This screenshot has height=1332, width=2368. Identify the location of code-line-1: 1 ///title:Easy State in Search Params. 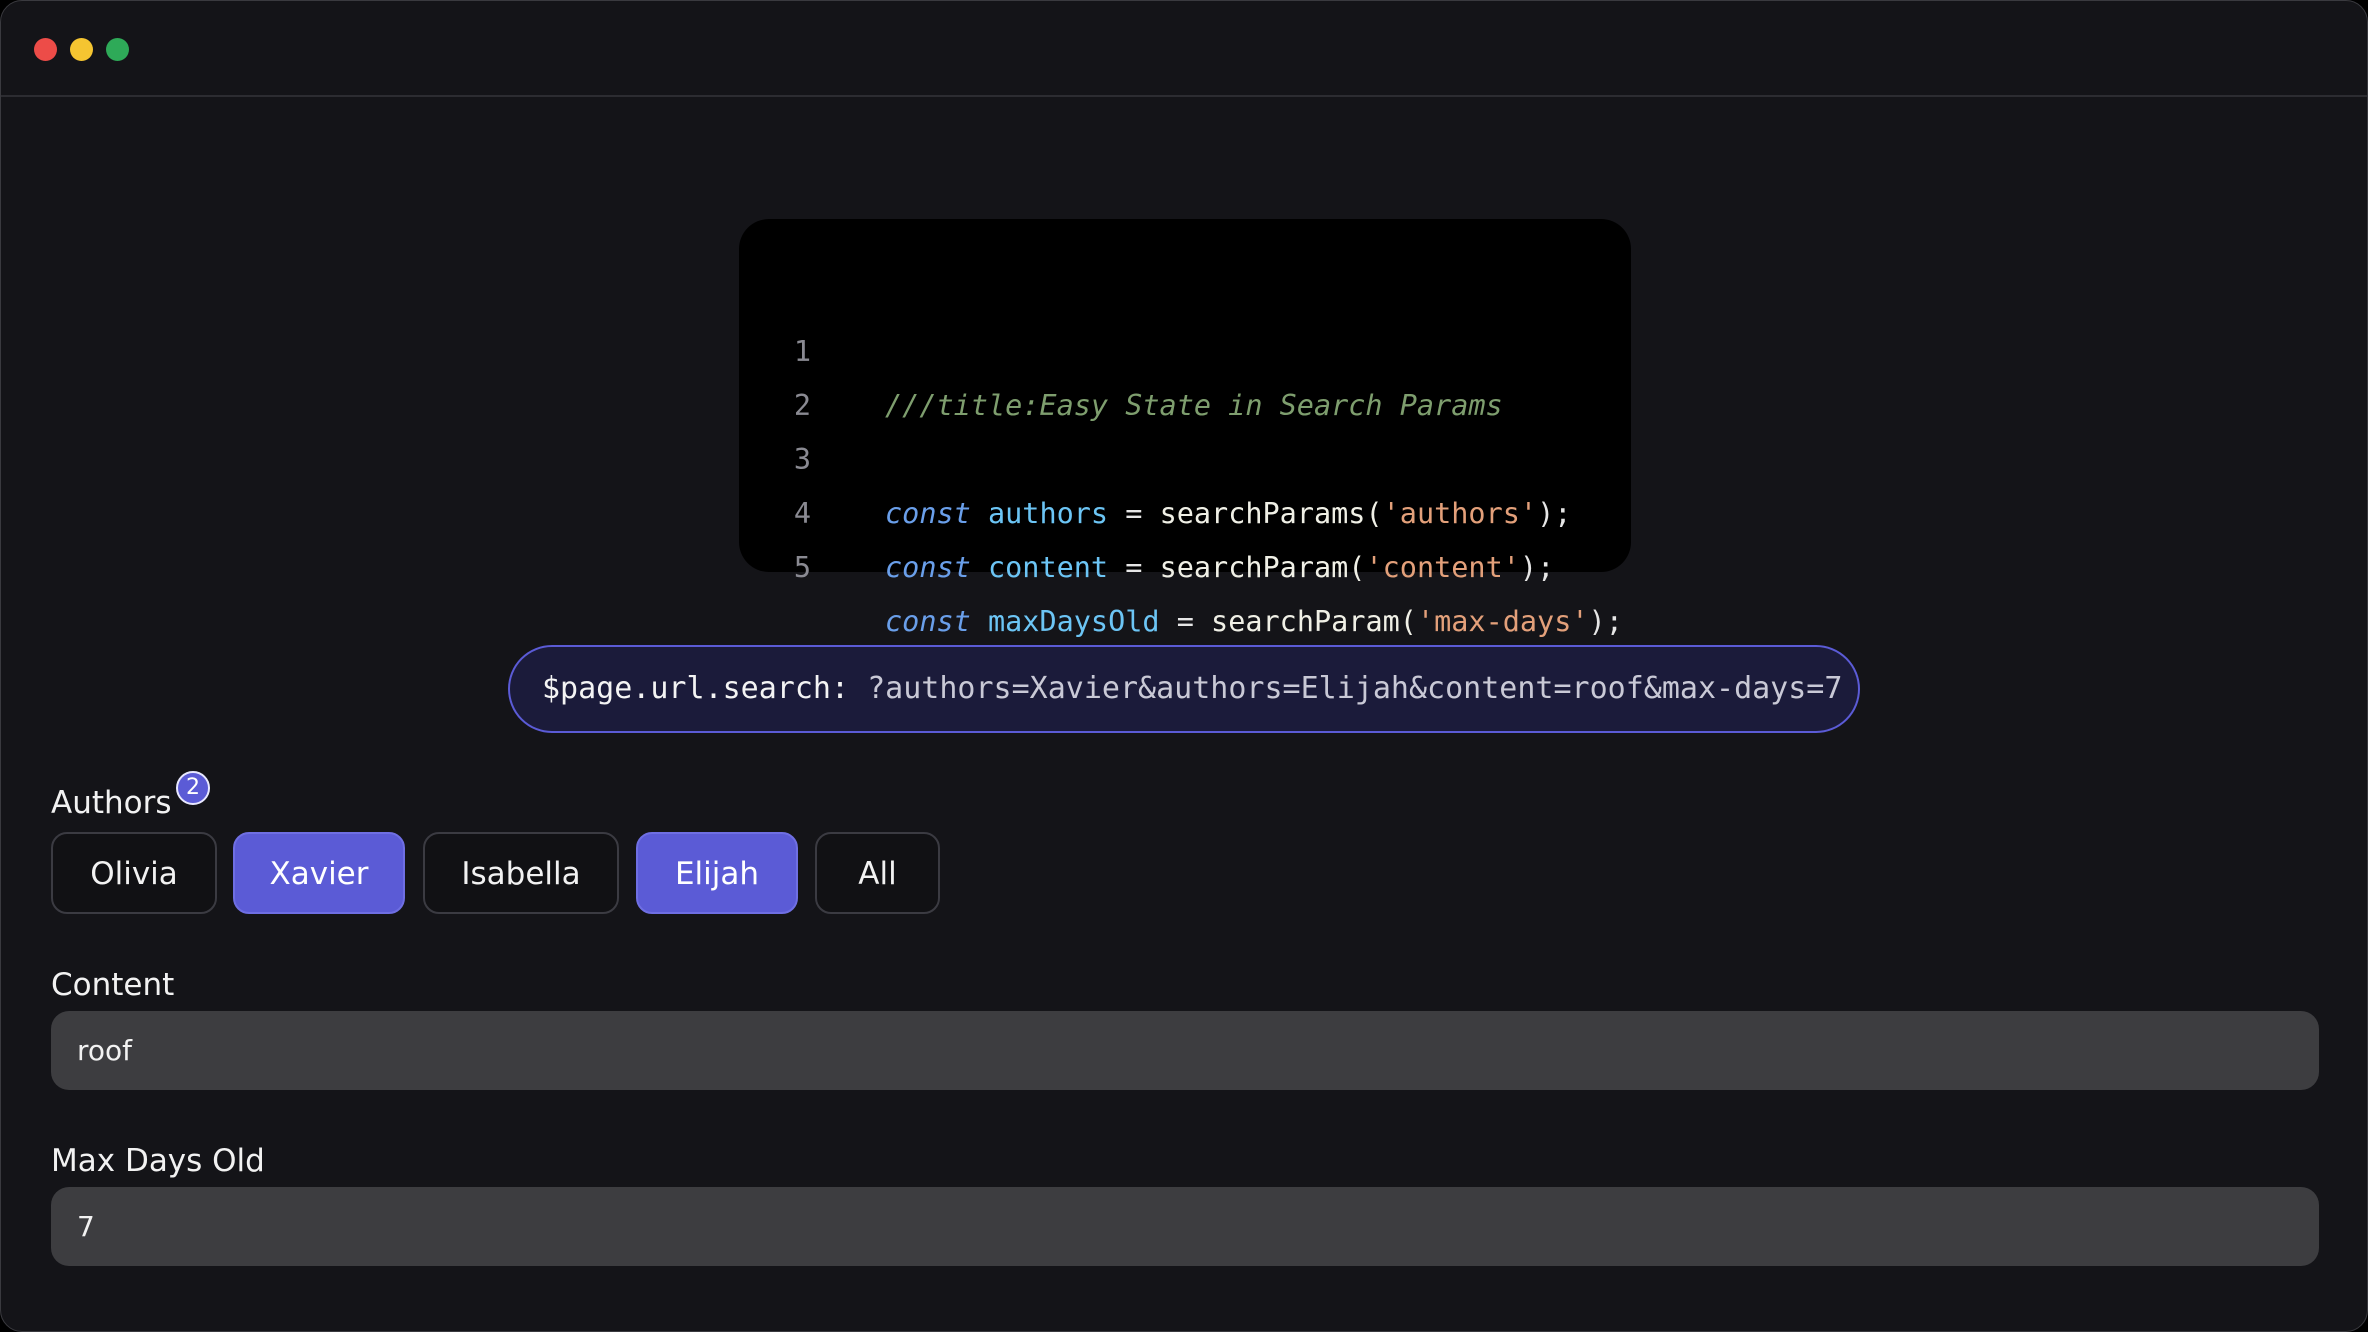
(1185, 346).